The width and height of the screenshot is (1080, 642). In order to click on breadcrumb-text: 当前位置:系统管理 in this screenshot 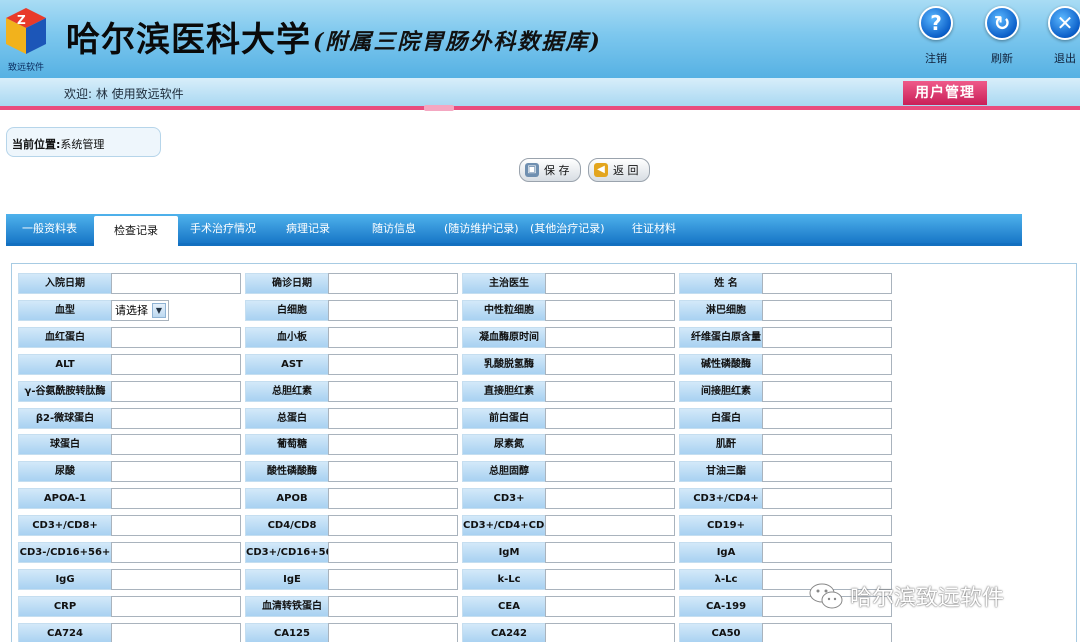, I will do `click(58, 144)`.